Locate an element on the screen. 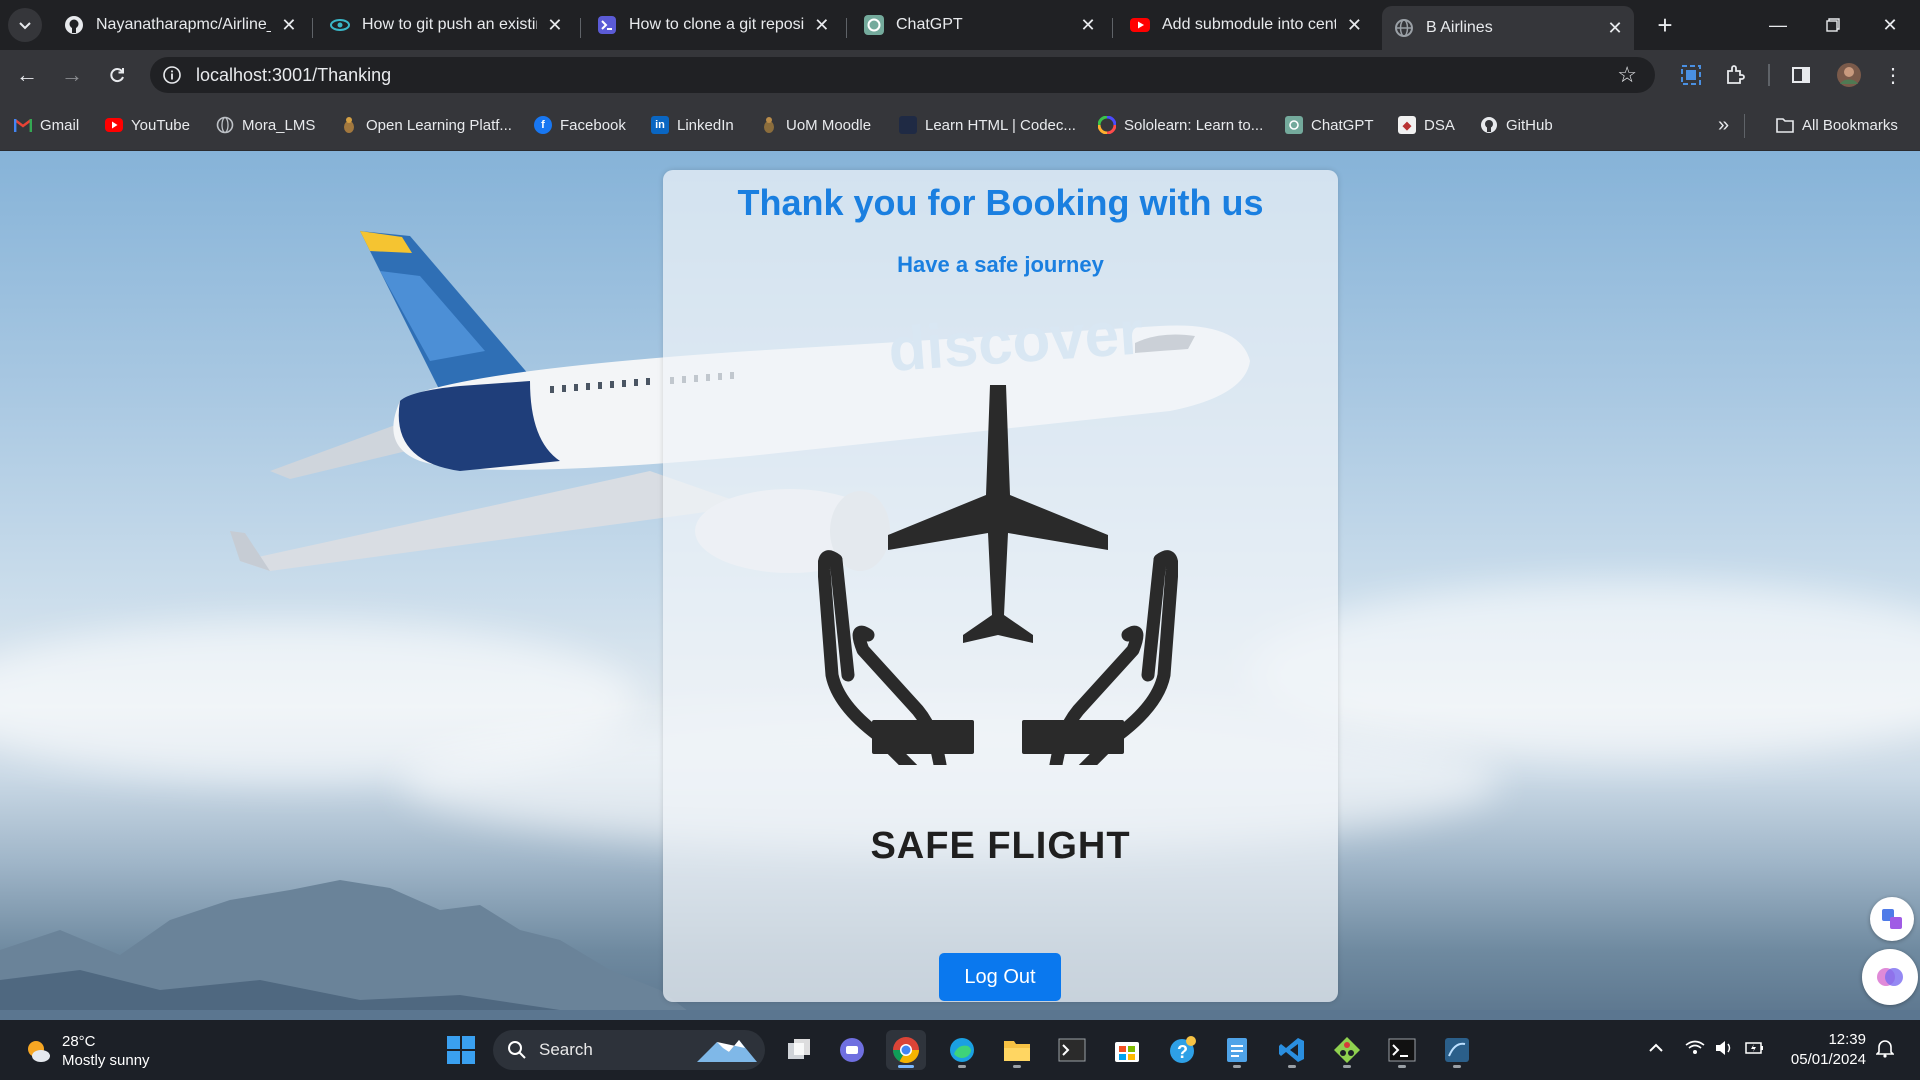 The image size is (1920, 1080). search-label: Search is located at coordinates (566, 1049).